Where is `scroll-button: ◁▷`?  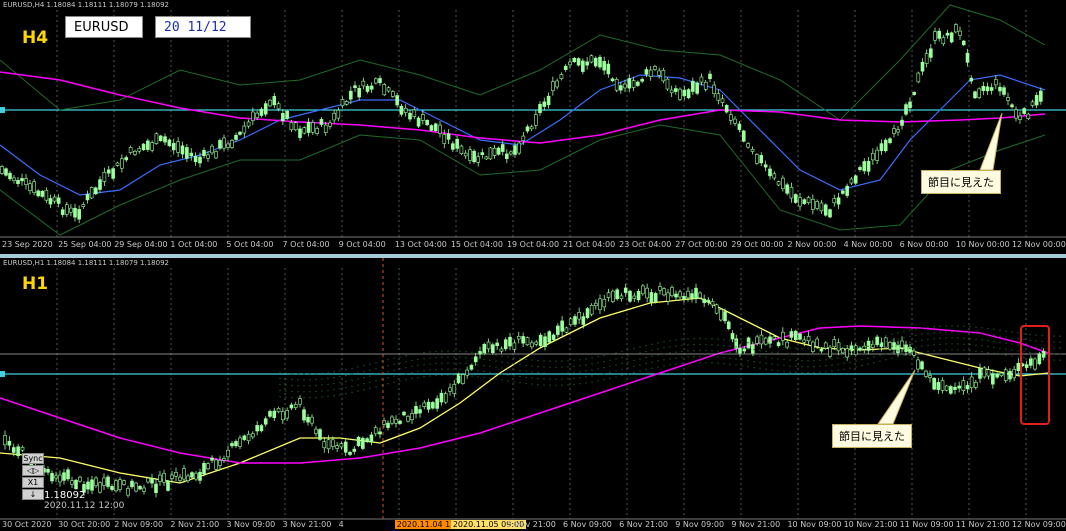 scroll-button: ◁▷ is located at coordinates (33, 470).